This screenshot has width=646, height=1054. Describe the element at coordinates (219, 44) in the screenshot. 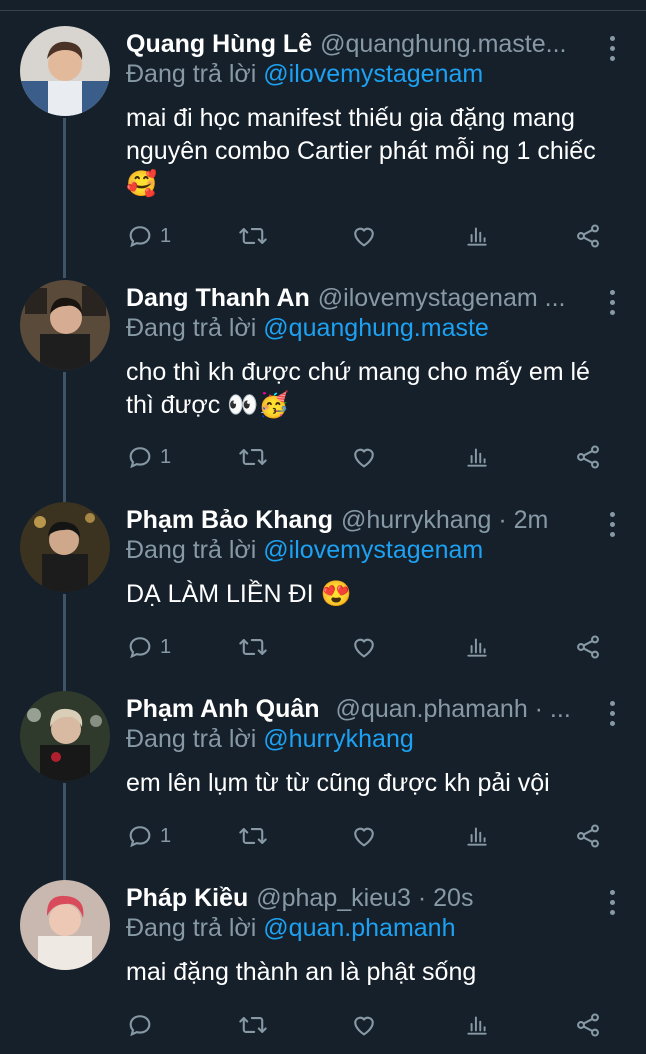

I see `display-name: Quang Hùng Lê` at that location.